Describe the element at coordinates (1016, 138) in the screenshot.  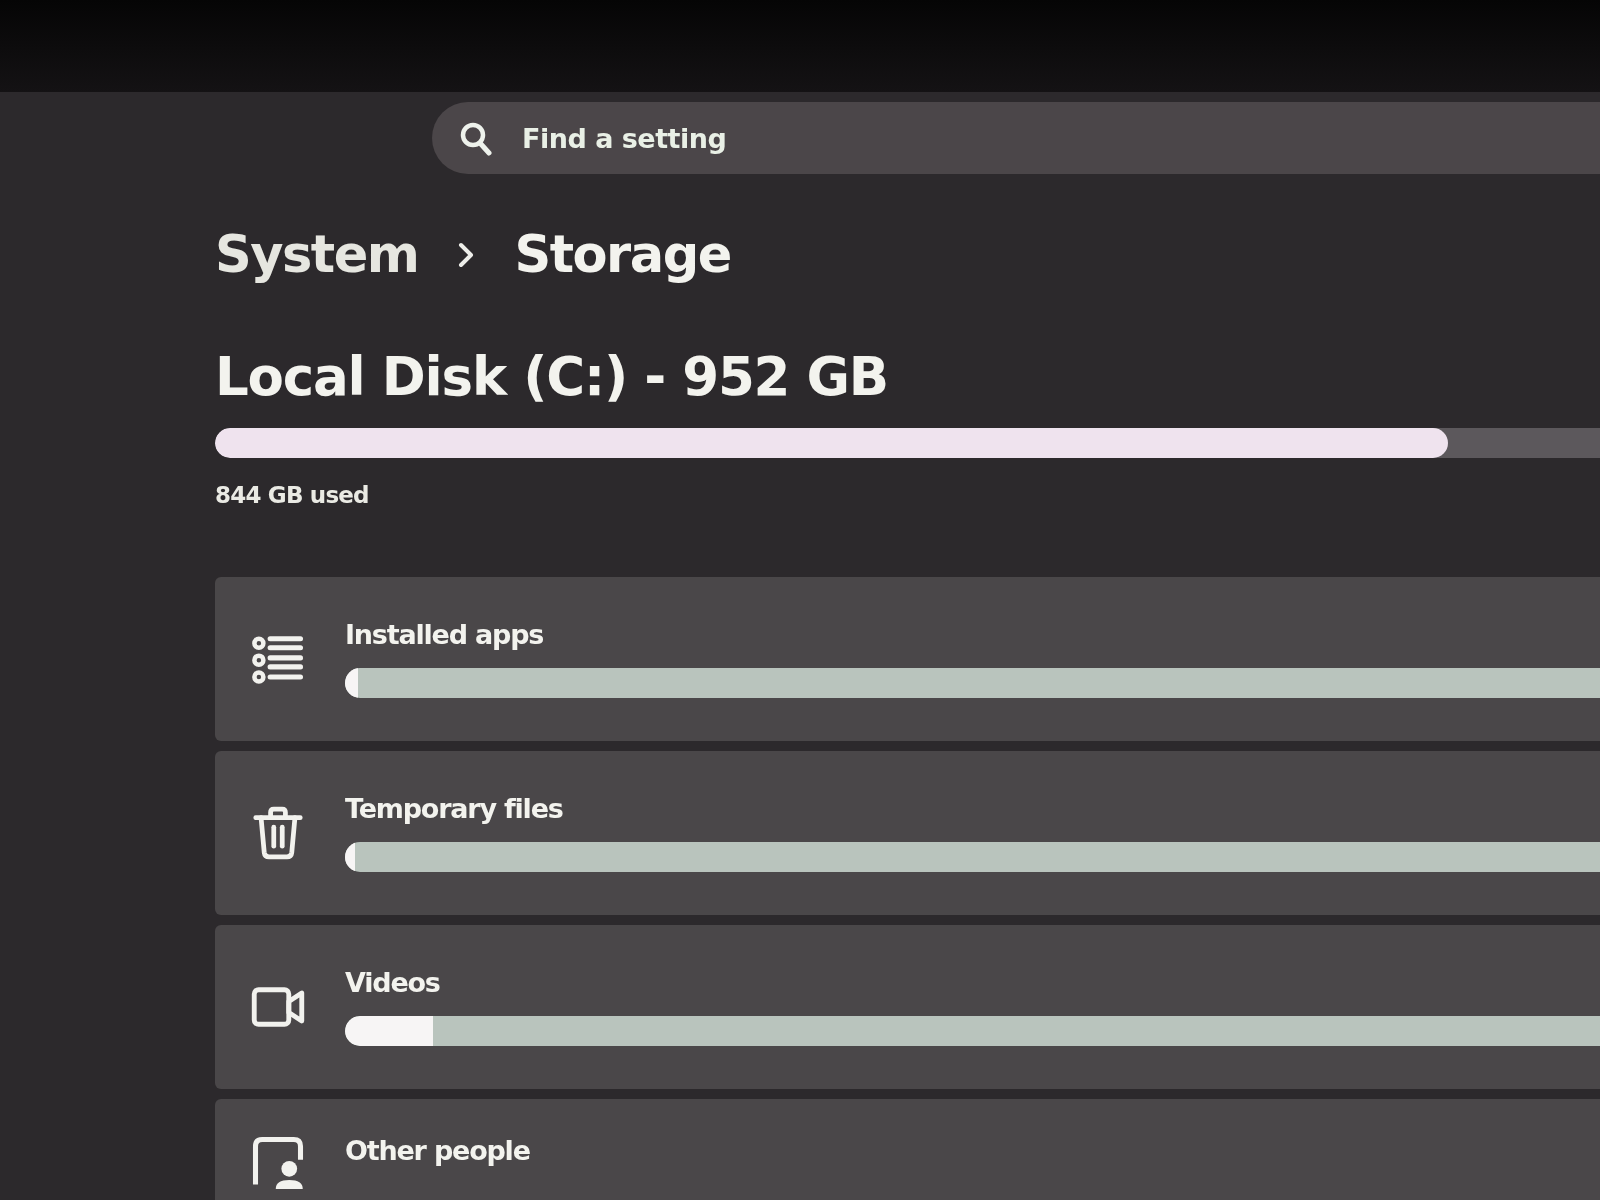
I see `search-field: Find a setting` at that location.